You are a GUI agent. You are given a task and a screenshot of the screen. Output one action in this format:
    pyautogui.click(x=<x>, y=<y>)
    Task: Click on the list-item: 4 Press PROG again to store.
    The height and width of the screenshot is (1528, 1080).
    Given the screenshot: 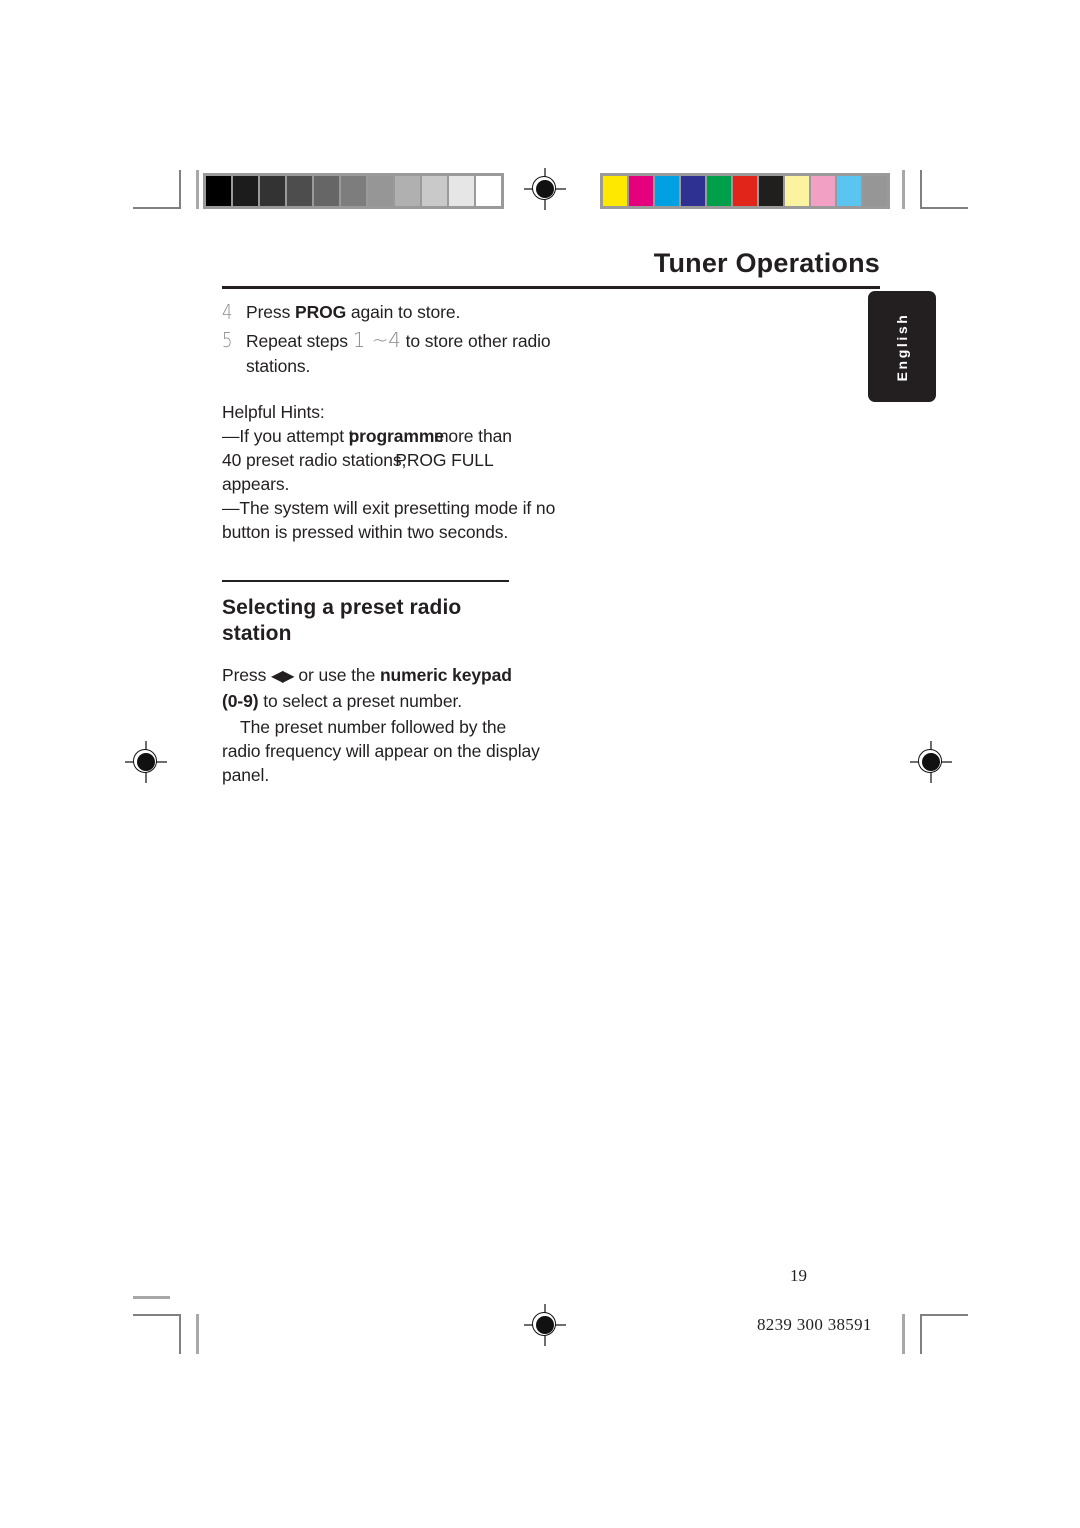 What is the action you would take?
    pyautogui.click(x=432, y=312)
    